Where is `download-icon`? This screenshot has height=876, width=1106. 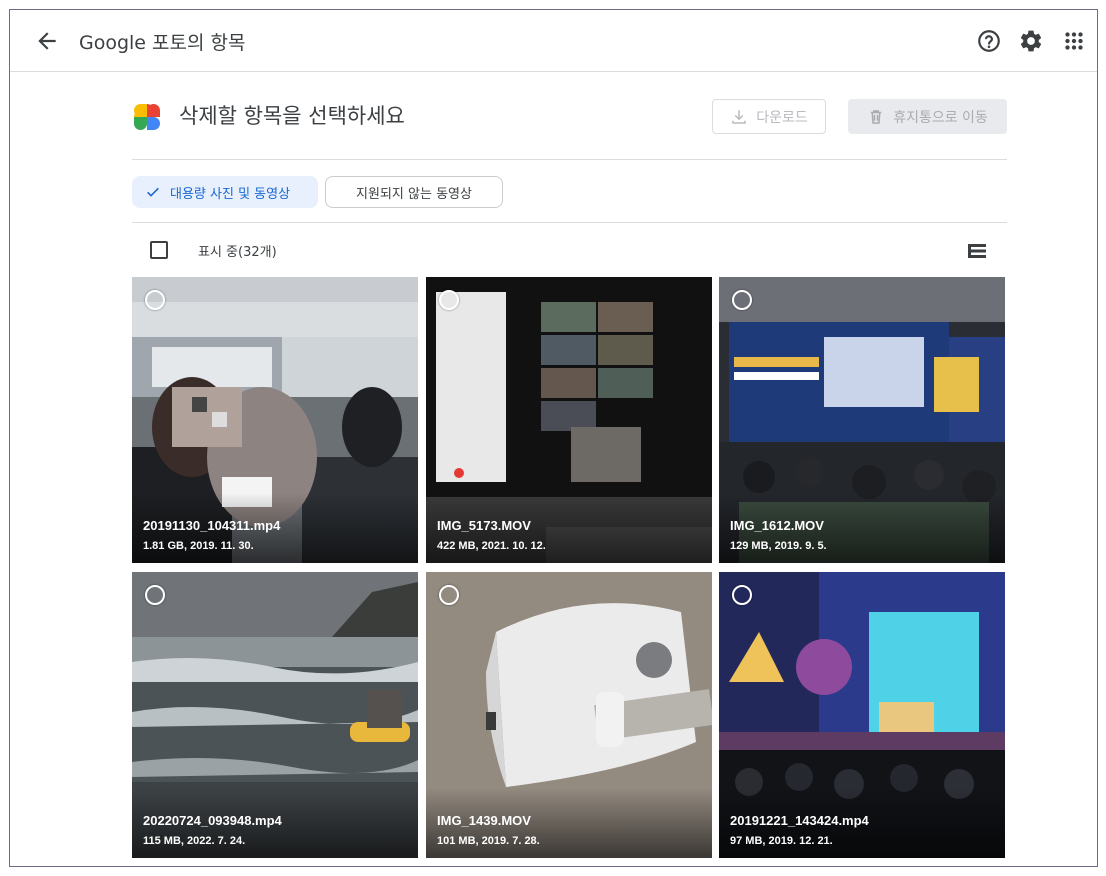 download-icon is located at coordinates (739, 116).